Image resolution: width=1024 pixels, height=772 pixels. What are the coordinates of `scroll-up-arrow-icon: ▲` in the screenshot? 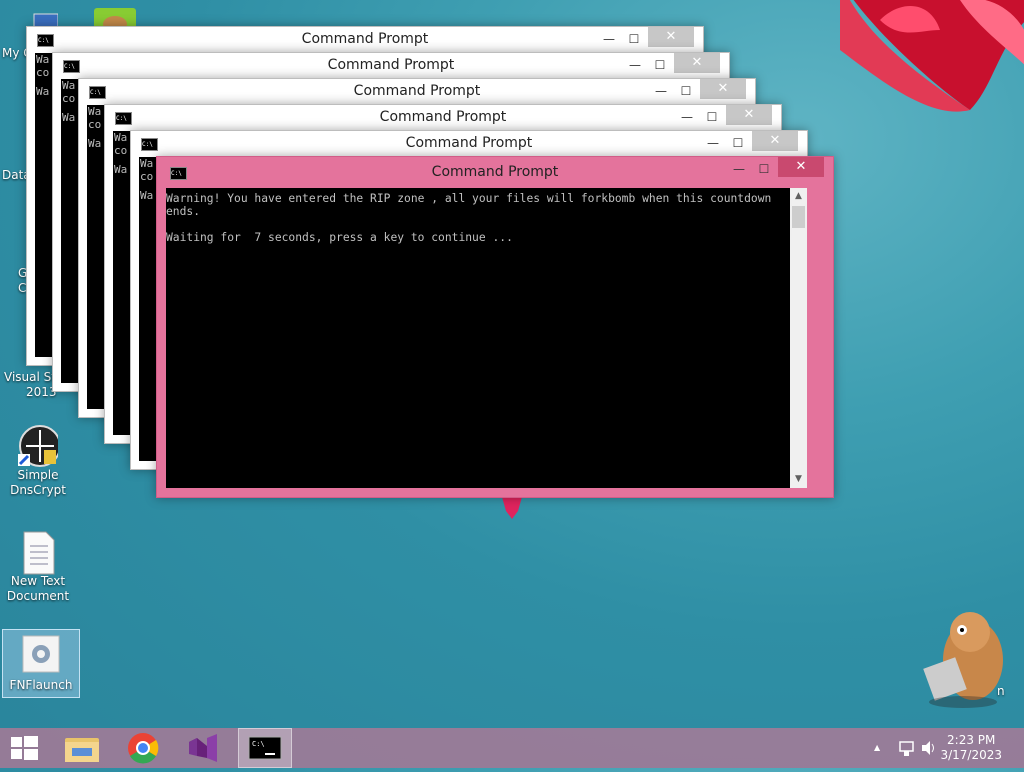 It's located at (798, 196).